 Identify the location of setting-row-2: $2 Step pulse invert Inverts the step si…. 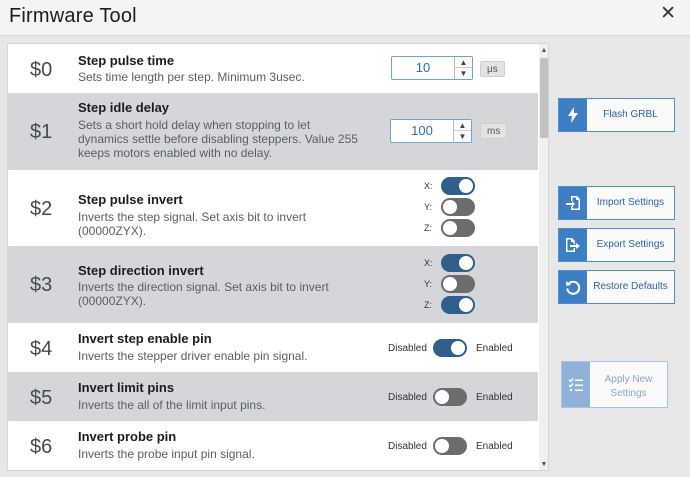
(273, 208).